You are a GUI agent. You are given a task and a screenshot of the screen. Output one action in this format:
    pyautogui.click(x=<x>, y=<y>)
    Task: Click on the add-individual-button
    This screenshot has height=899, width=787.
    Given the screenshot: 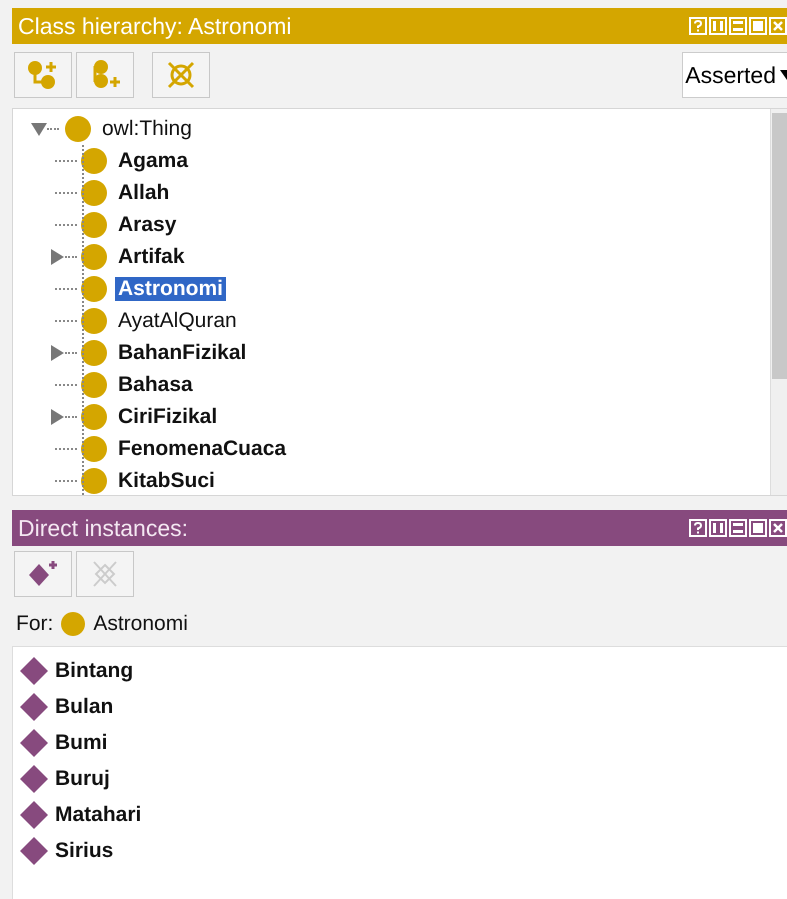 What is the action you would take?
    pyautogui.click(x=43, y=574)
    